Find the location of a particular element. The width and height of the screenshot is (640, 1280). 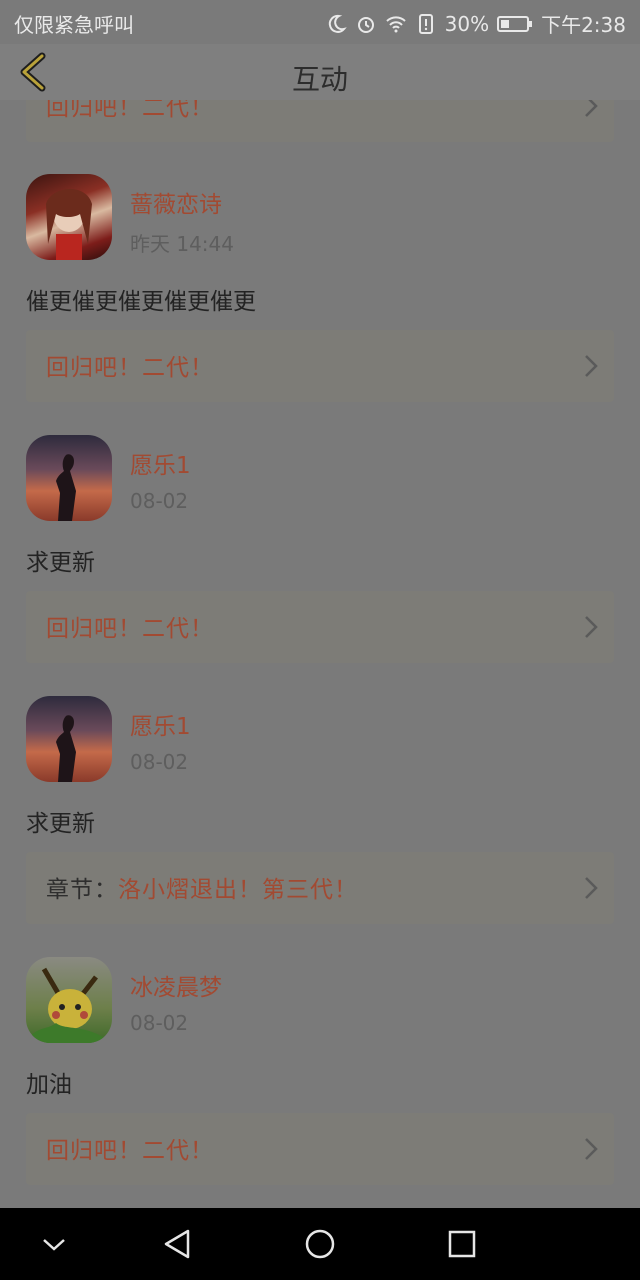

system-nav-bar is located at coordinates (320, 1244).